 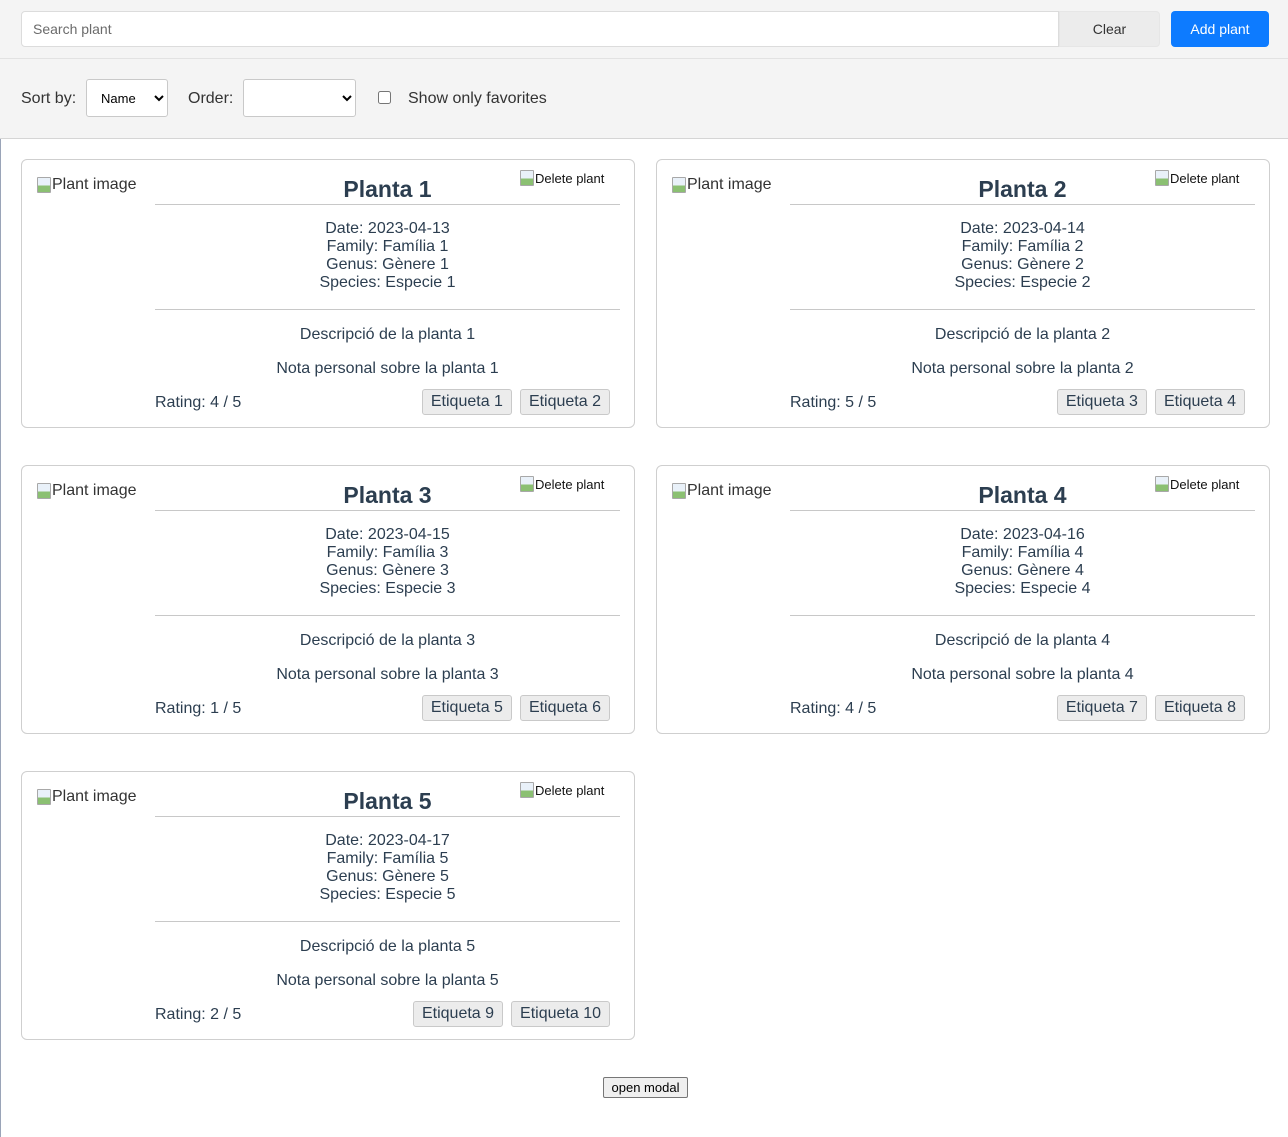 I want to click on plant-description: Descripció de la planta 5, so click(x=387, y=946).